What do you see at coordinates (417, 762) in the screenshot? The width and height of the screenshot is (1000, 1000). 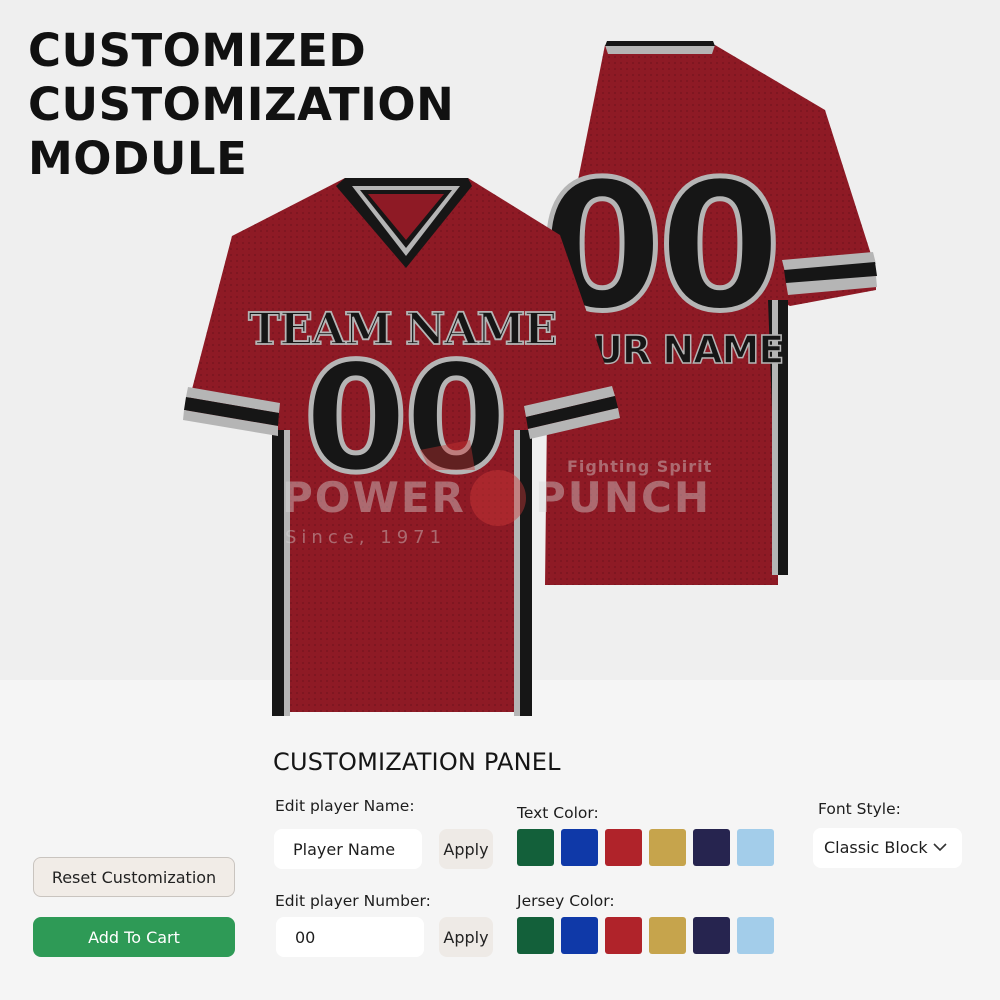 I see `panel-title: CUSTOMIZATION PANEL` at bounding box center [417, 762].